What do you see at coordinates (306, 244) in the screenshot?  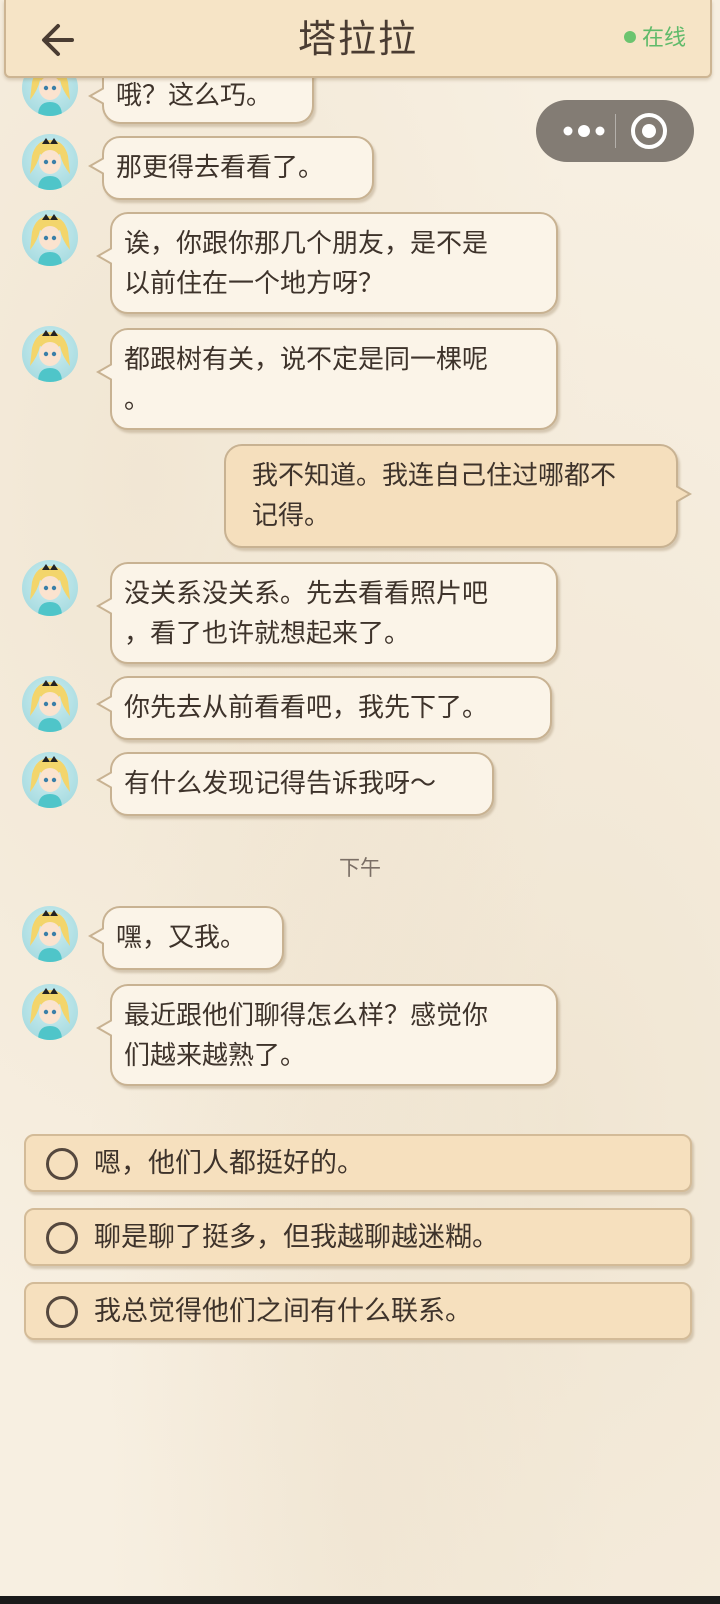 I see `message-line: 诶，你跟你那几个朋友，是不是` at bounding box center [306, 244].